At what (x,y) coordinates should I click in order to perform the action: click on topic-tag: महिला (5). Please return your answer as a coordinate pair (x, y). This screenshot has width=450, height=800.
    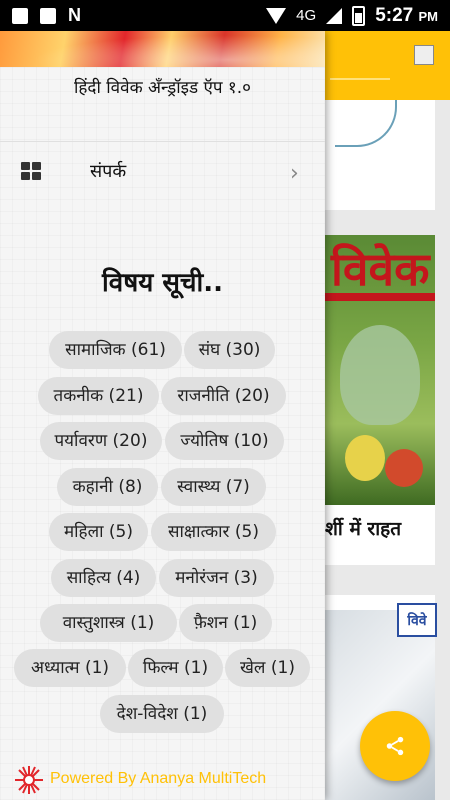
    Looking at the image, I should click on (98, 532).